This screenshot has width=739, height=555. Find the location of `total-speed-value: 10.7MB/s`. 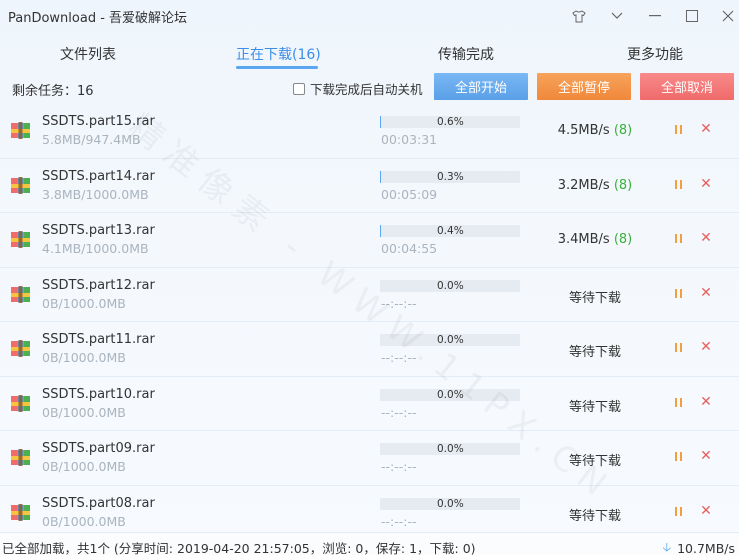

total-speed-value: 10.7MB/s is located at coordinates (706, 548).